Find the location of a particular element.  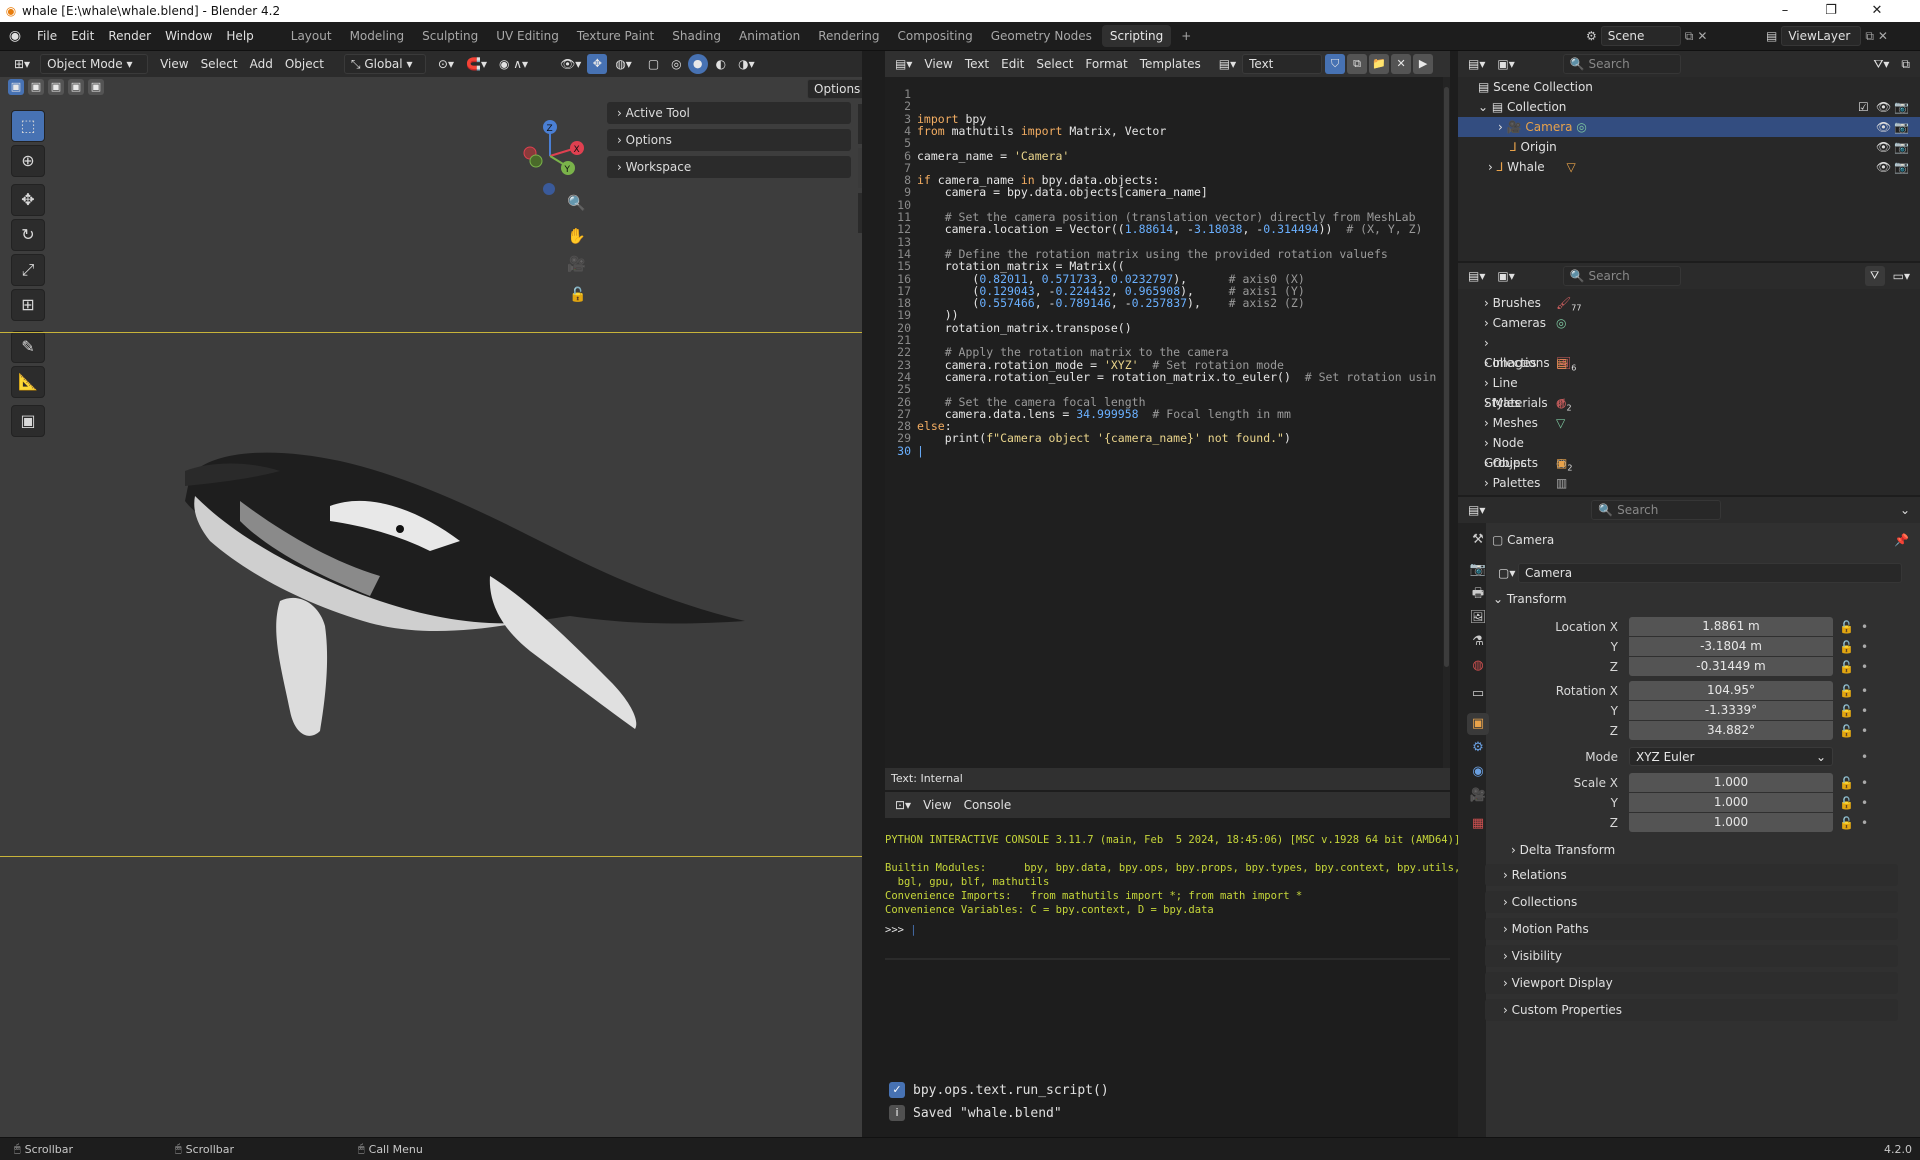

shading-material-icon: ◐ is located at coordinates (721, 64).